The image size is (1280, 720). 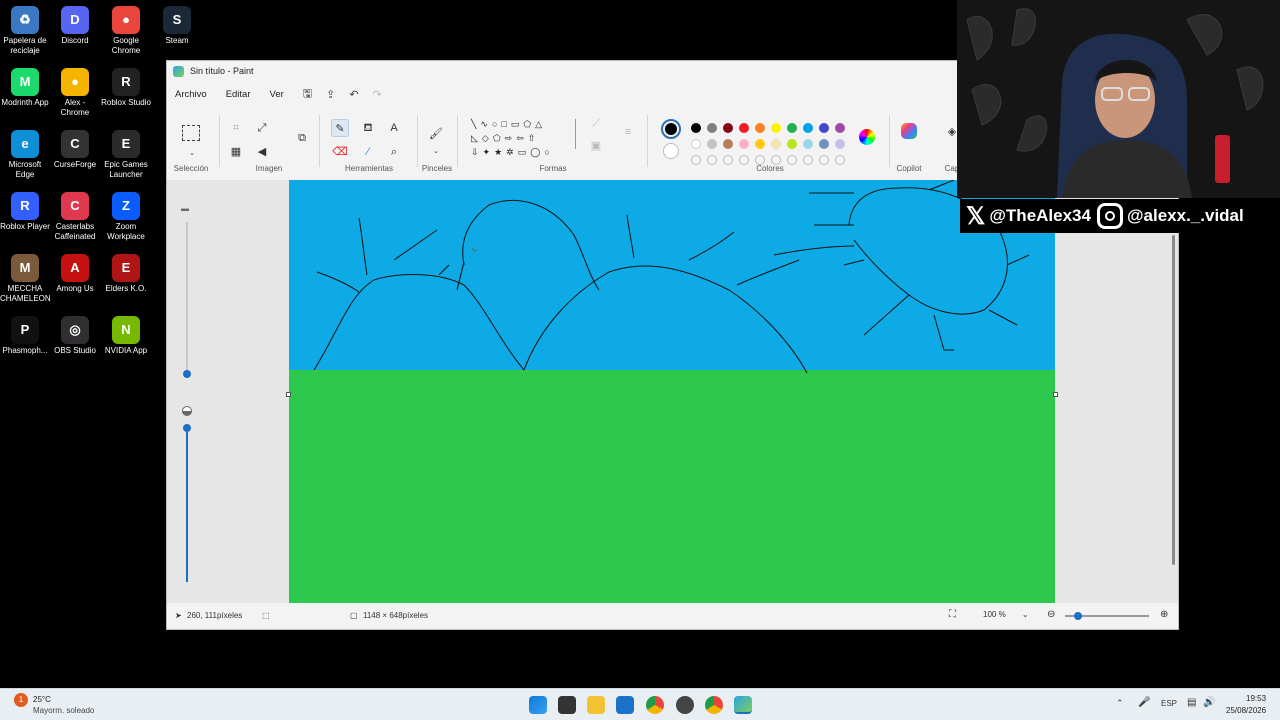 What do you see at coordinates (1169, 703) in the screenshot?
I see `language-indicator: ESP` at bounding box center [1169, 703].